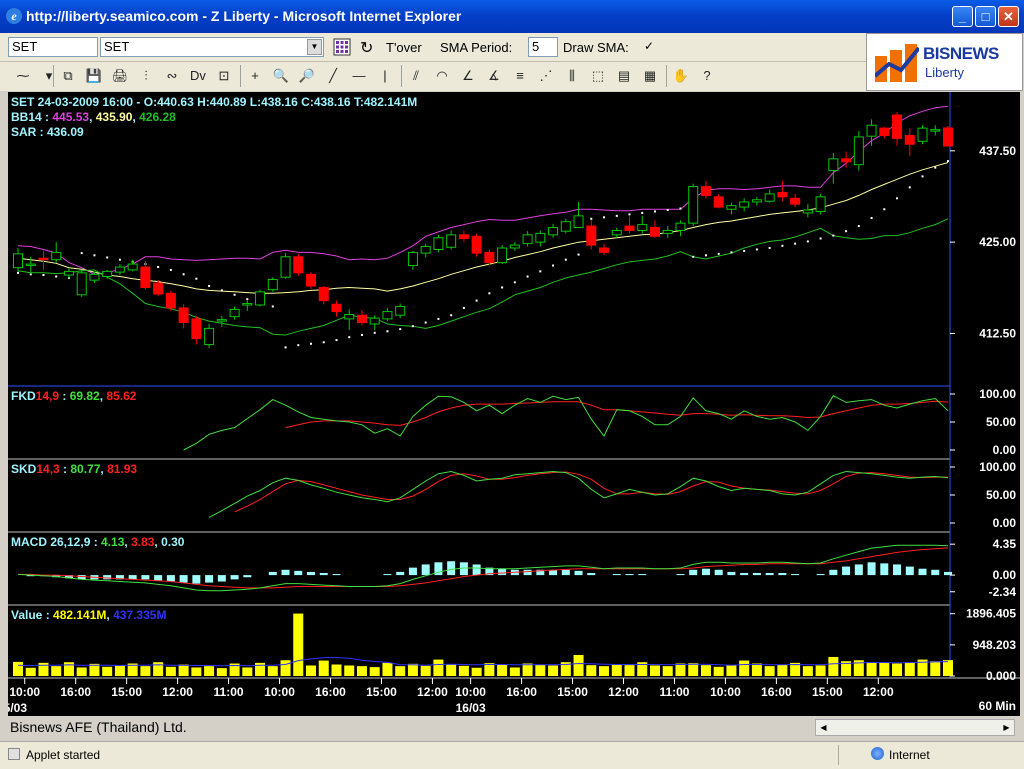 The image size is (1024, 769). Describe the element at coordinates (68, 76) in the screenshot. I see `toolbar-tool-2-icon: ⧉` at that location.